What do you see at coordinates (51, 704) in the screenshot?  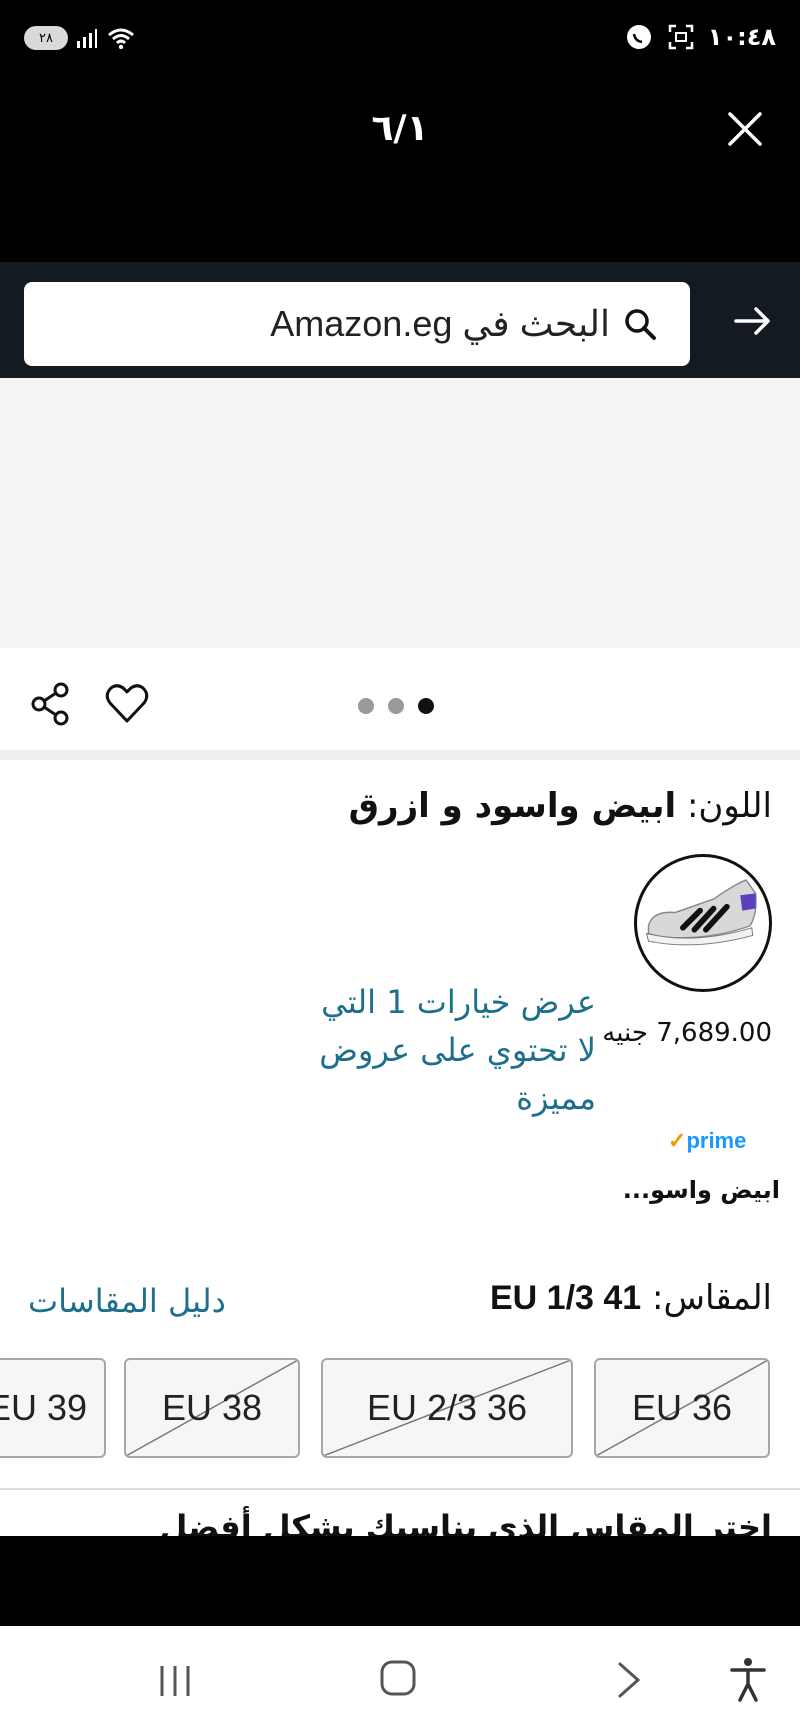 I see `share-icon` at bounding box center [51, 704].